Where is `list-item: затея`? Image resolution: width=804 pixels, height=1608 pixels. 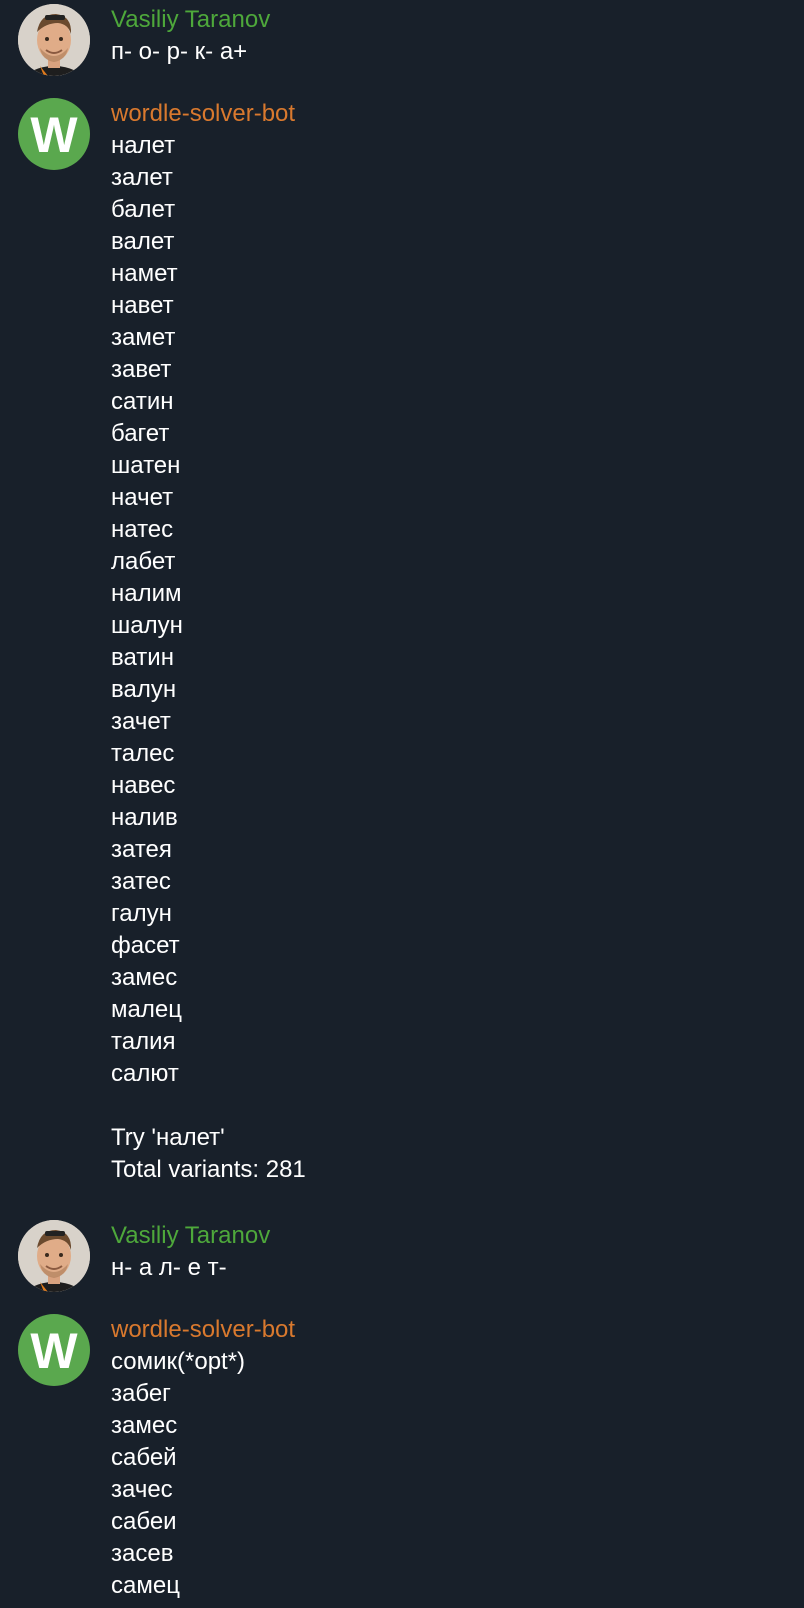
list-item: затея is located at coordinates (141, 849).